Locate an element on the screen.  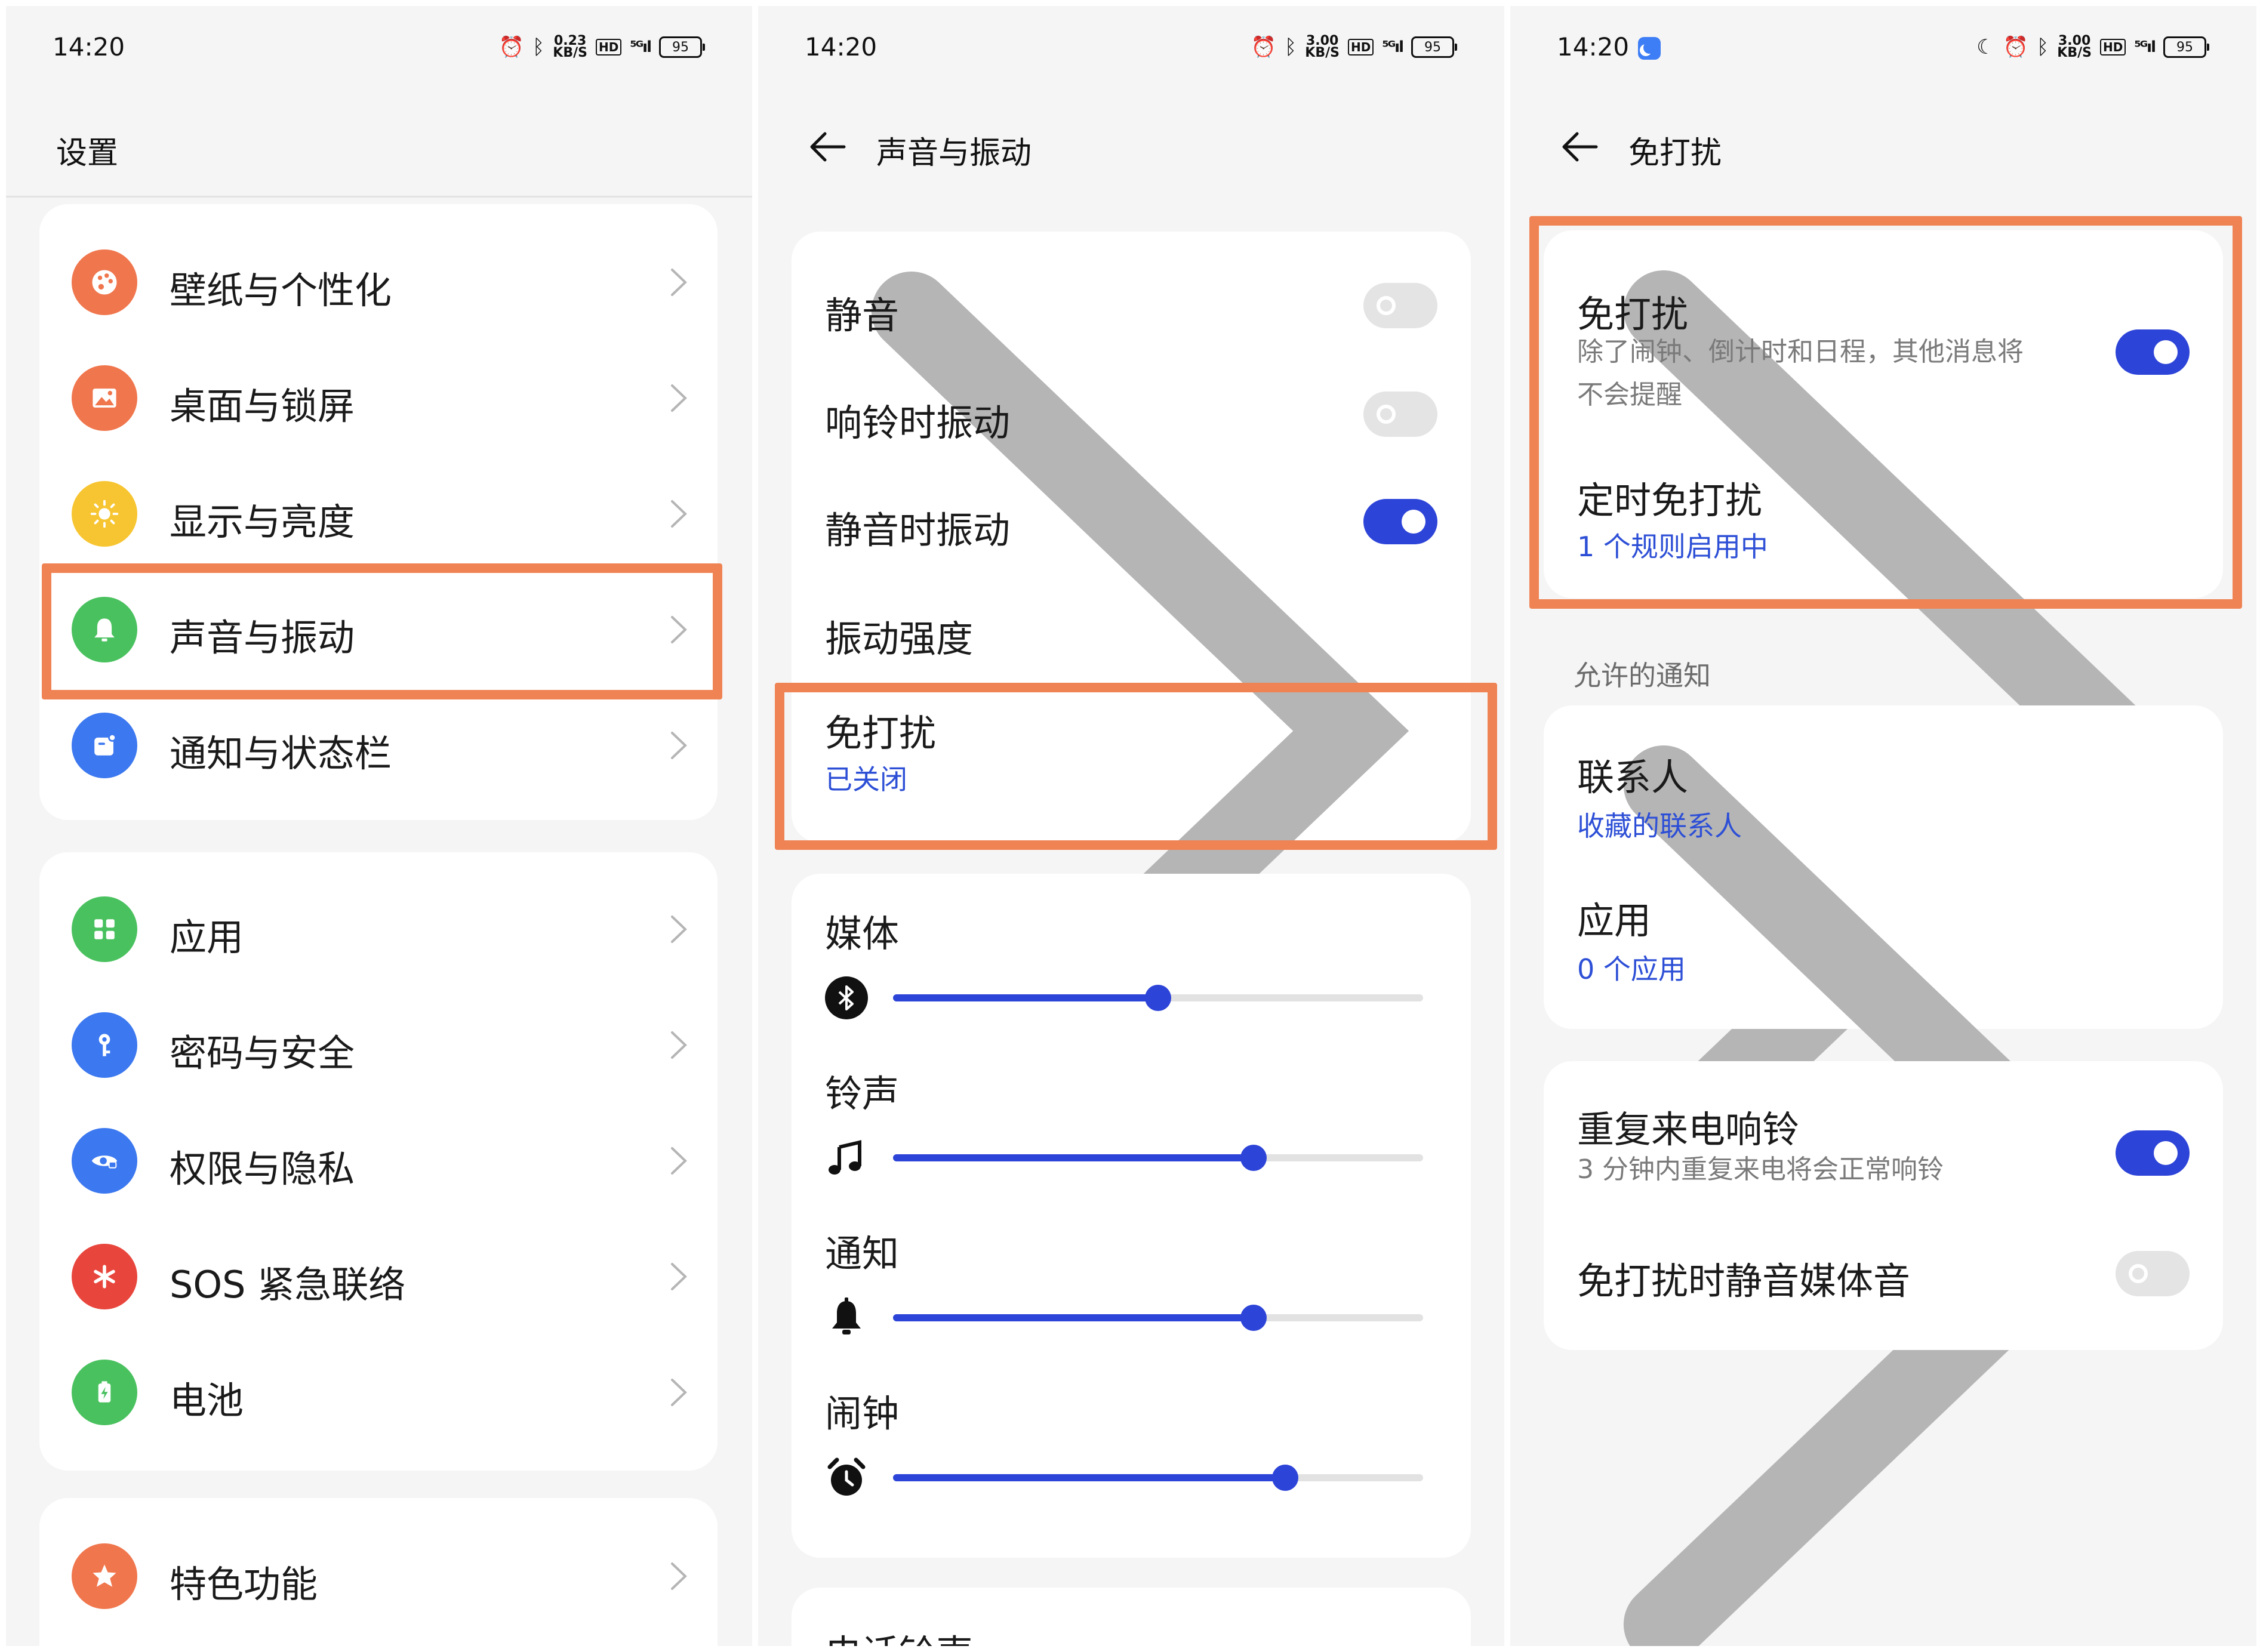
settings-item-label: 电池 is located at coordinates (207, 1400).